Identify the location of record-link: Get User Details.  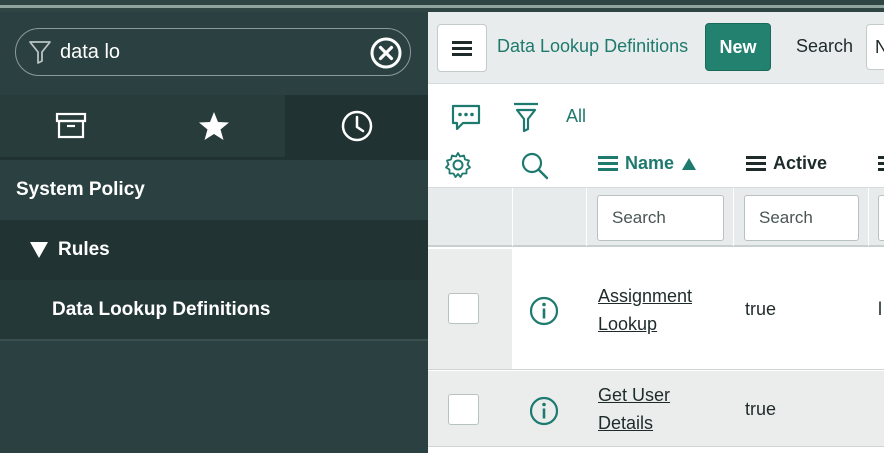
(658, 409).